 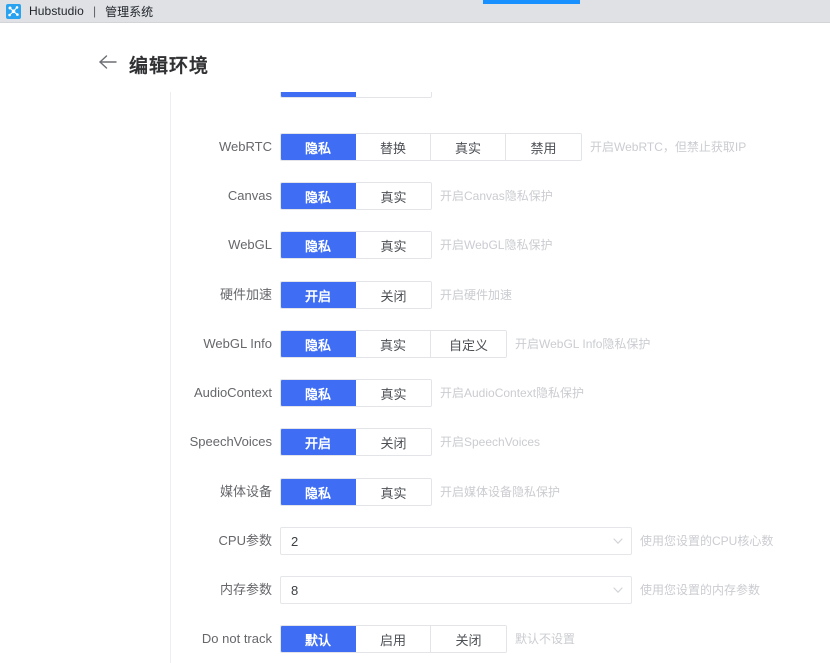 What do you see at coordinates (318, 393) in the screenshot?
I see `segment-audiocontext-0: 隐私` at bounding box center [318, 393].